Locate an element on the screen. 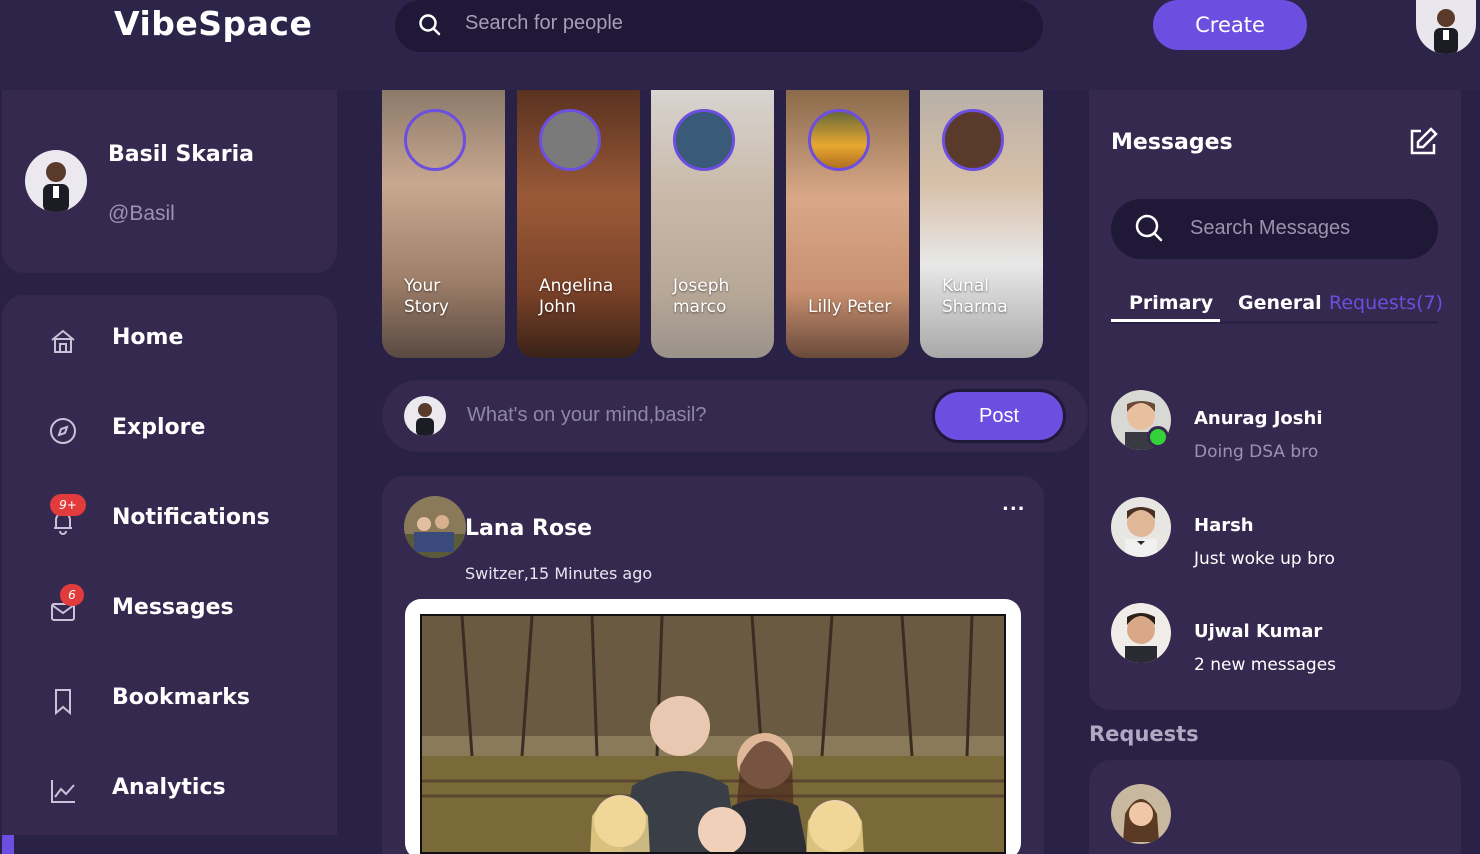  conversation-preview: 2 new messages is located at coordinates (1265, 665).